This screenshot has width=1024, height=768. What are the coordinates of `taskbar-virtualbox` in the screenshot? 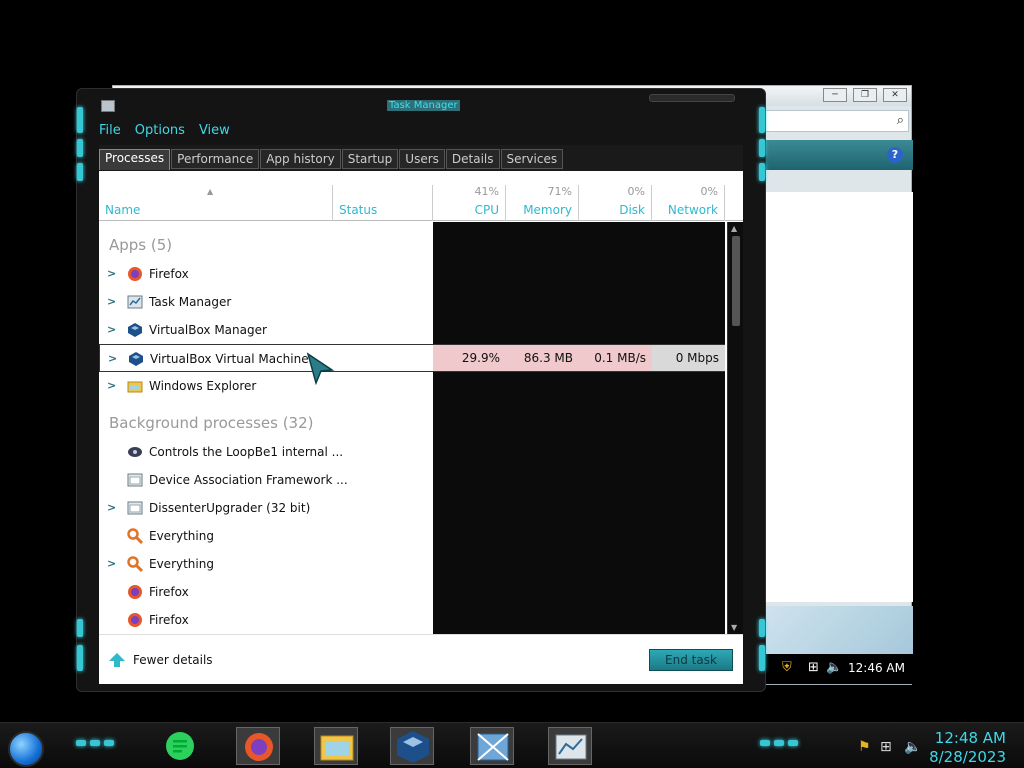 It's located at (412, 746).